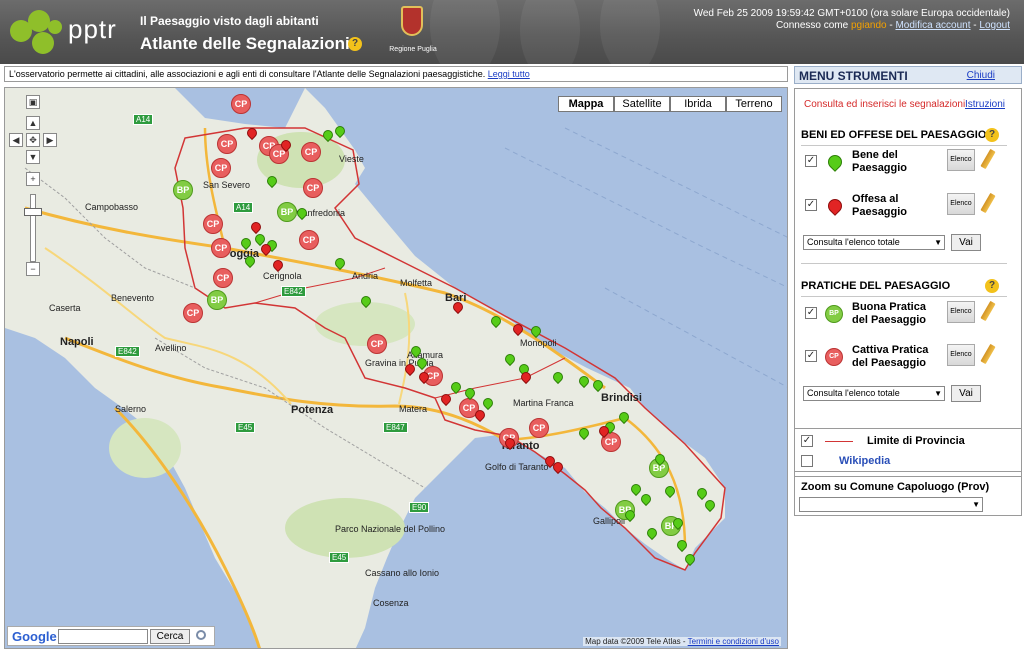 The width and height of the screenshot is (1024, 653). What do you see at coordinates (807, 461) in the screenshot?
I see `checkbox-wikipedia` at bounding box center [807, 461].